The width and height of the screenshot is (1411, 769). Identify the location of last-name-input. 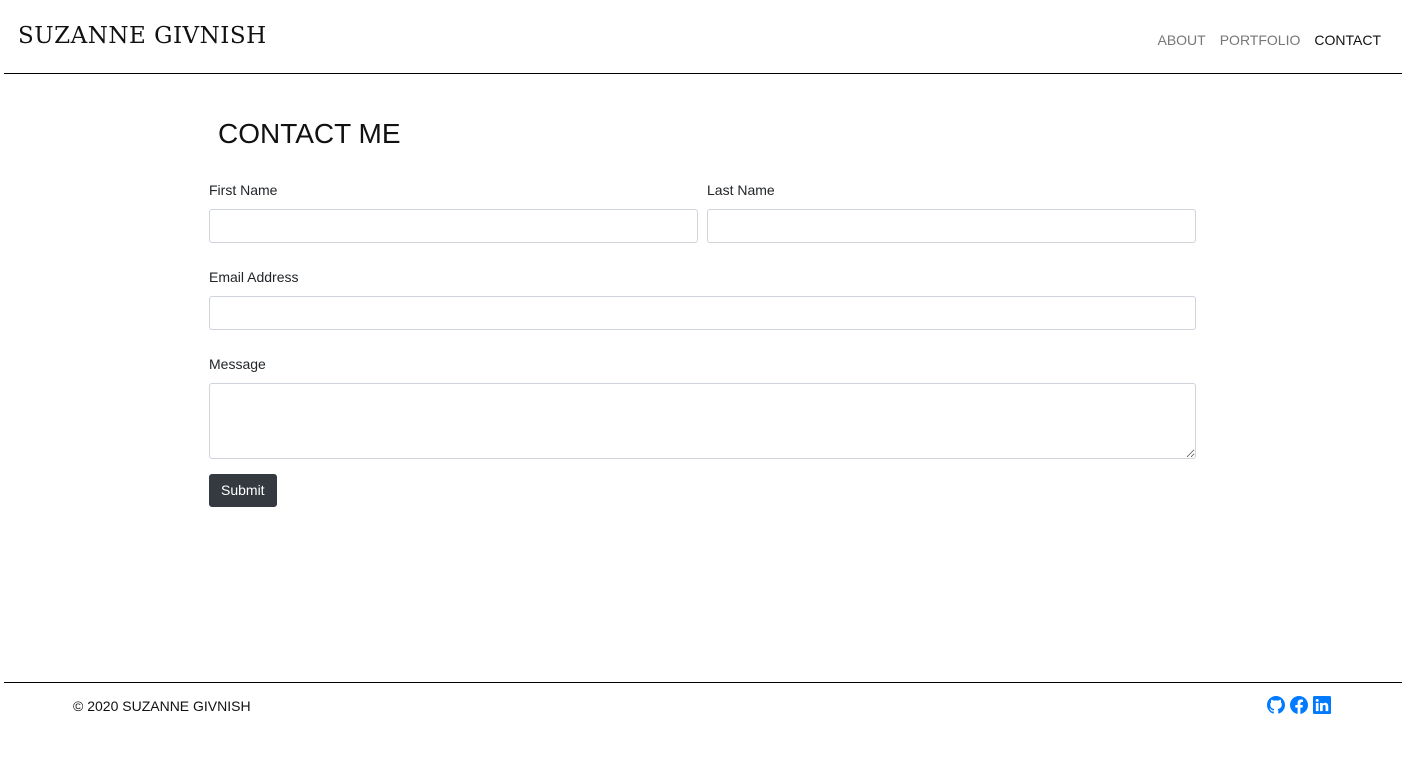
(951, 226).